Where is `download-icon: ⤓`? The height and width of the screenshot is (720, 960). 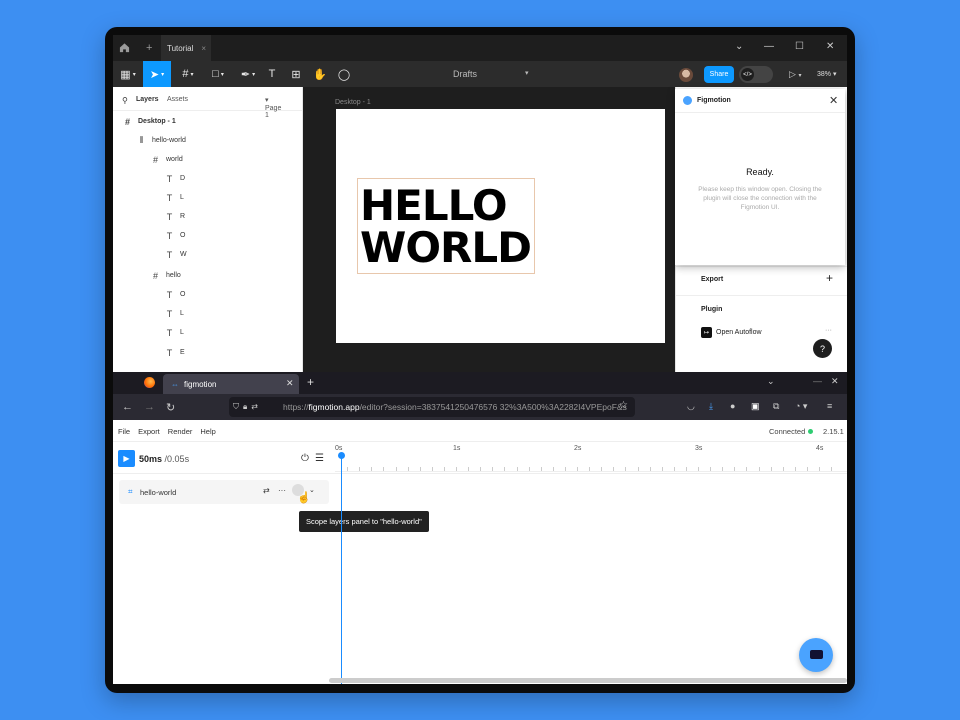
download-icon: ⤓ is located at coordinates (711, 406).